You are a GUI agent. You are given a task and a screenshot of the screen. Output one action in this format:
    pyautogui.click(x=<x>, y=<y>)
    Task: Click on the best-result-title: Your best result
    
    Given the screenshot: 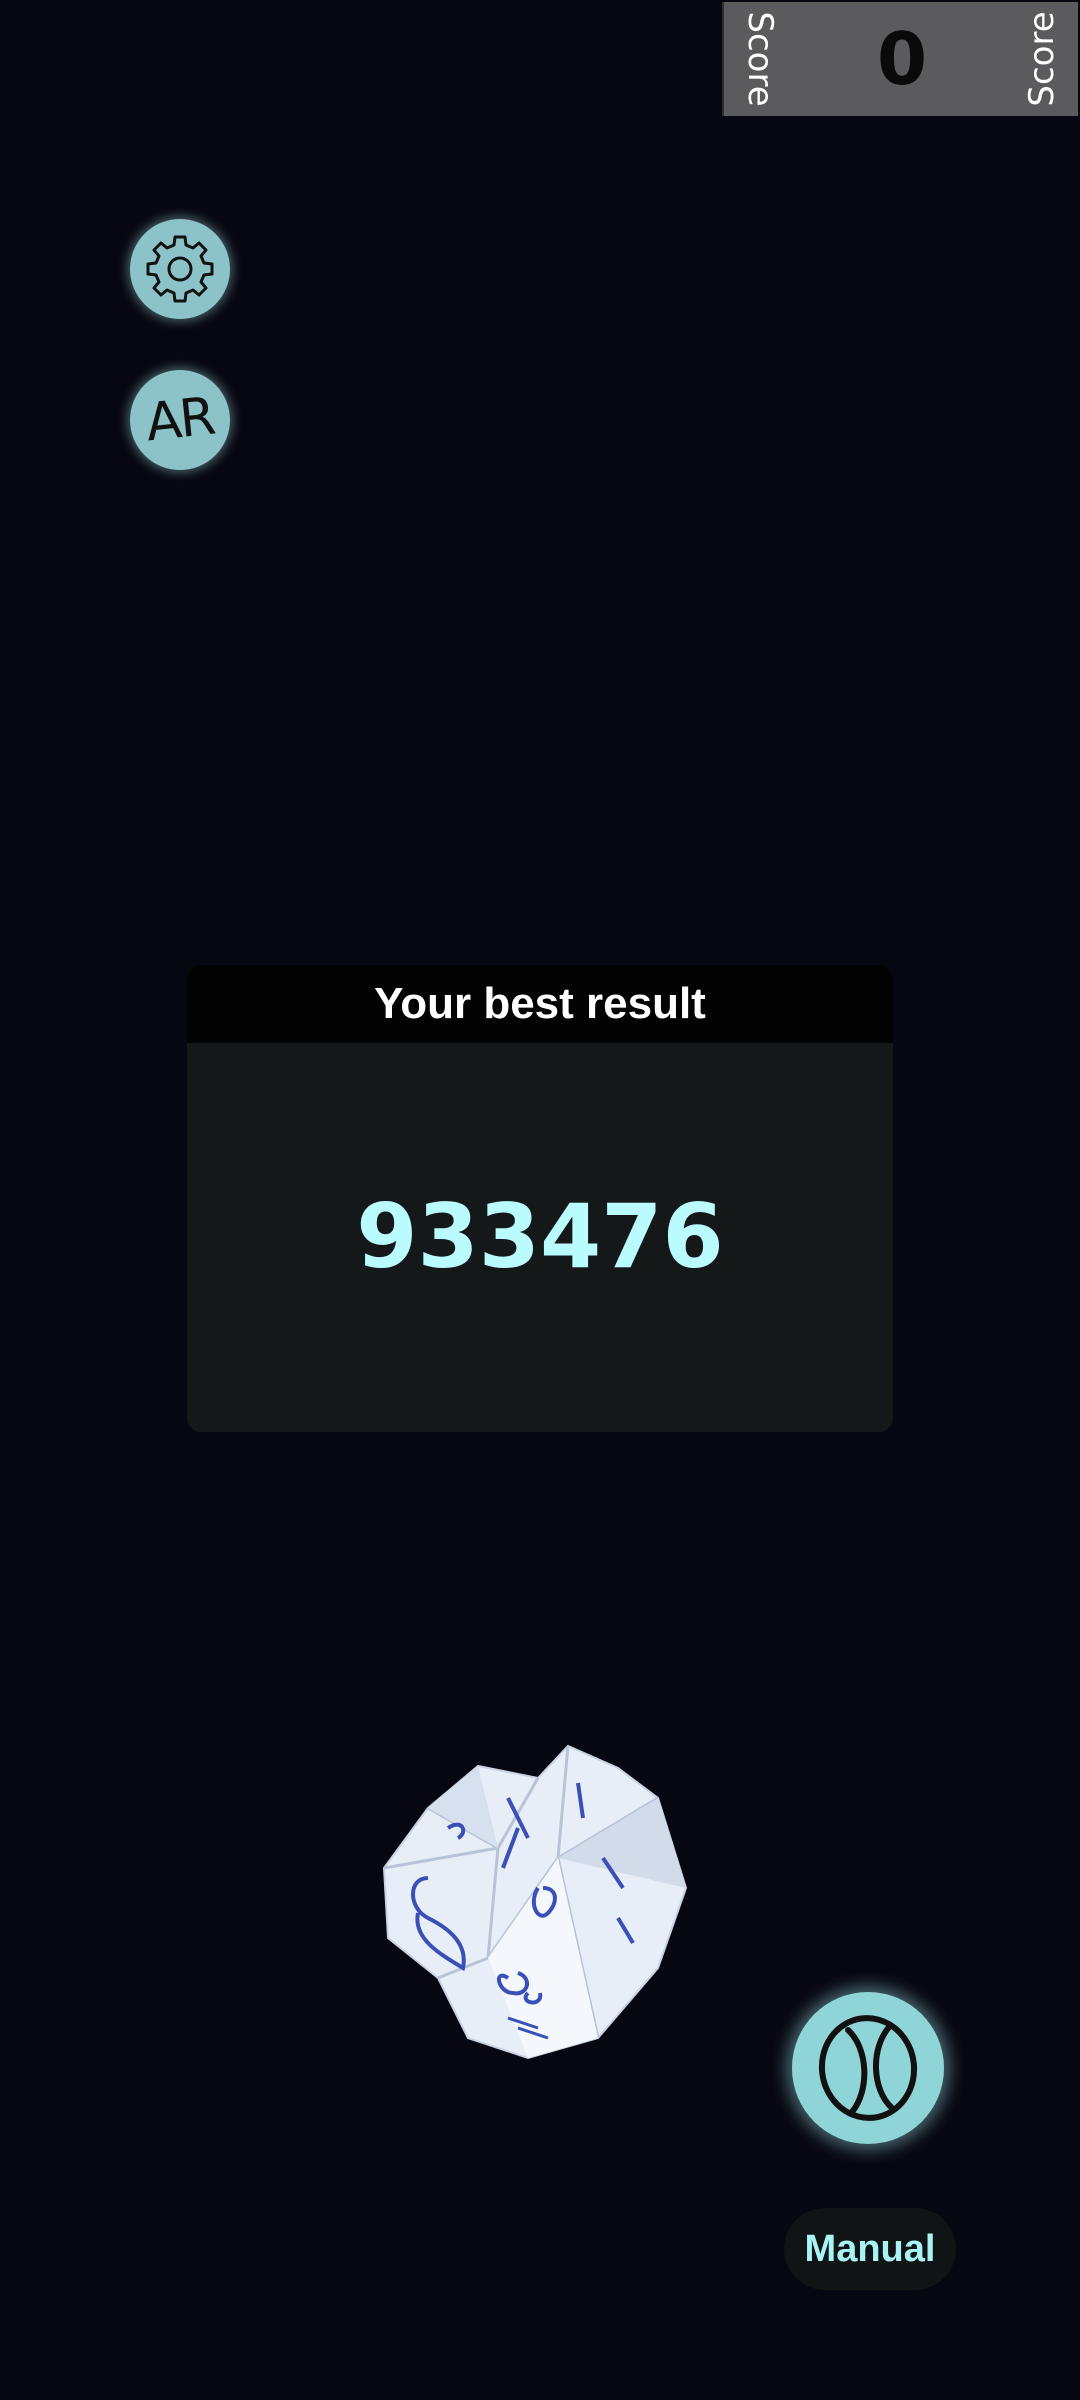 What is the action you would take?
    pyautogui.click(x=540, y=1004)
    